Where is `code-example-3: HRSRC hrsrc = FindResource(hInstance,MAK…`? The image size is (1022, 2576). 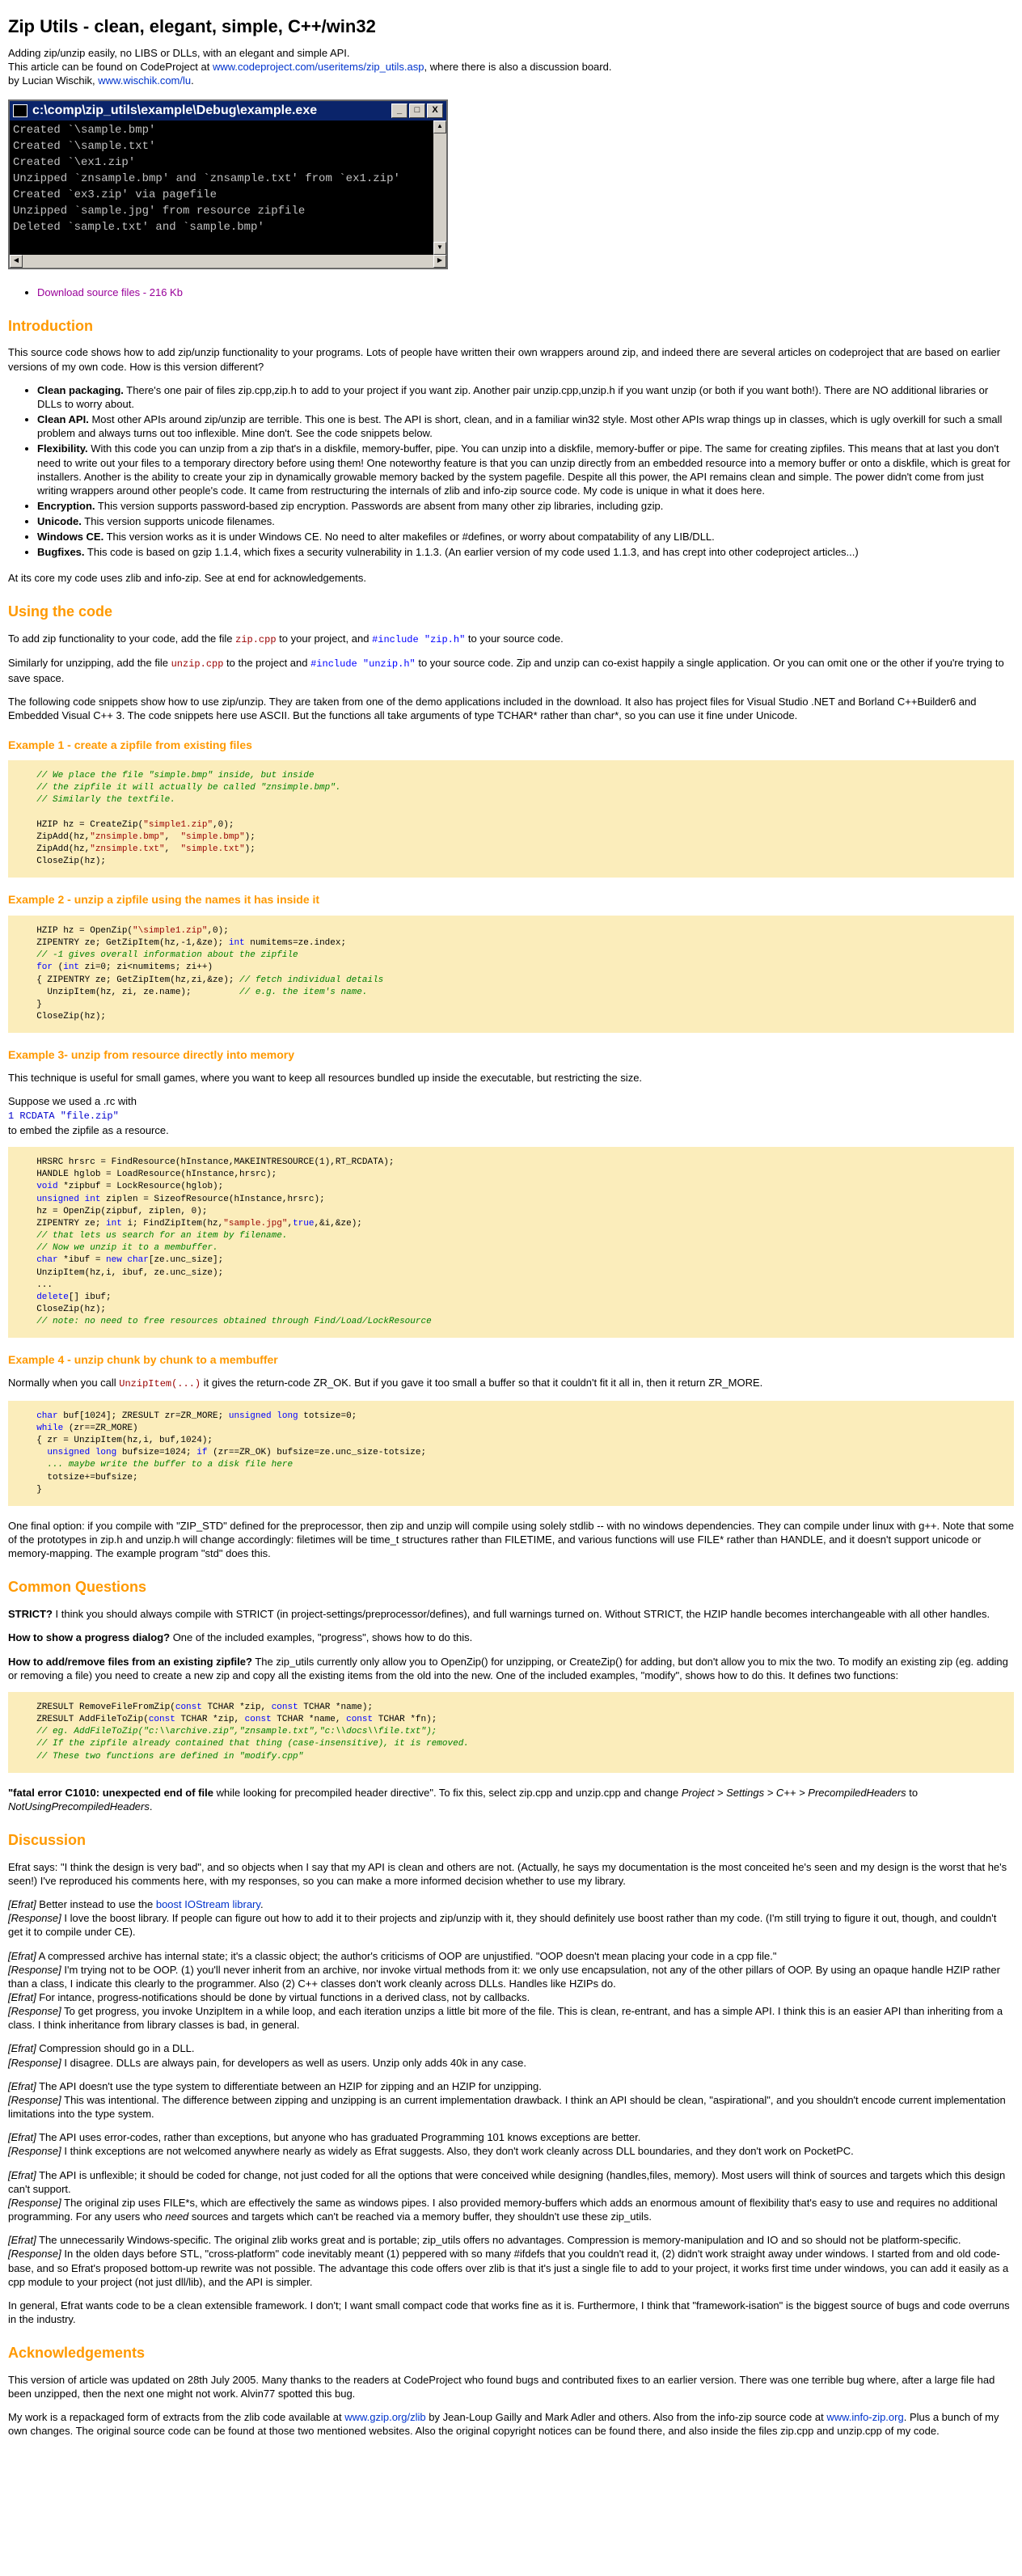 code-example-3: HRSRC hrsrc = FindResource(hInstance,MAK… is located at coordinates (511, 1243).